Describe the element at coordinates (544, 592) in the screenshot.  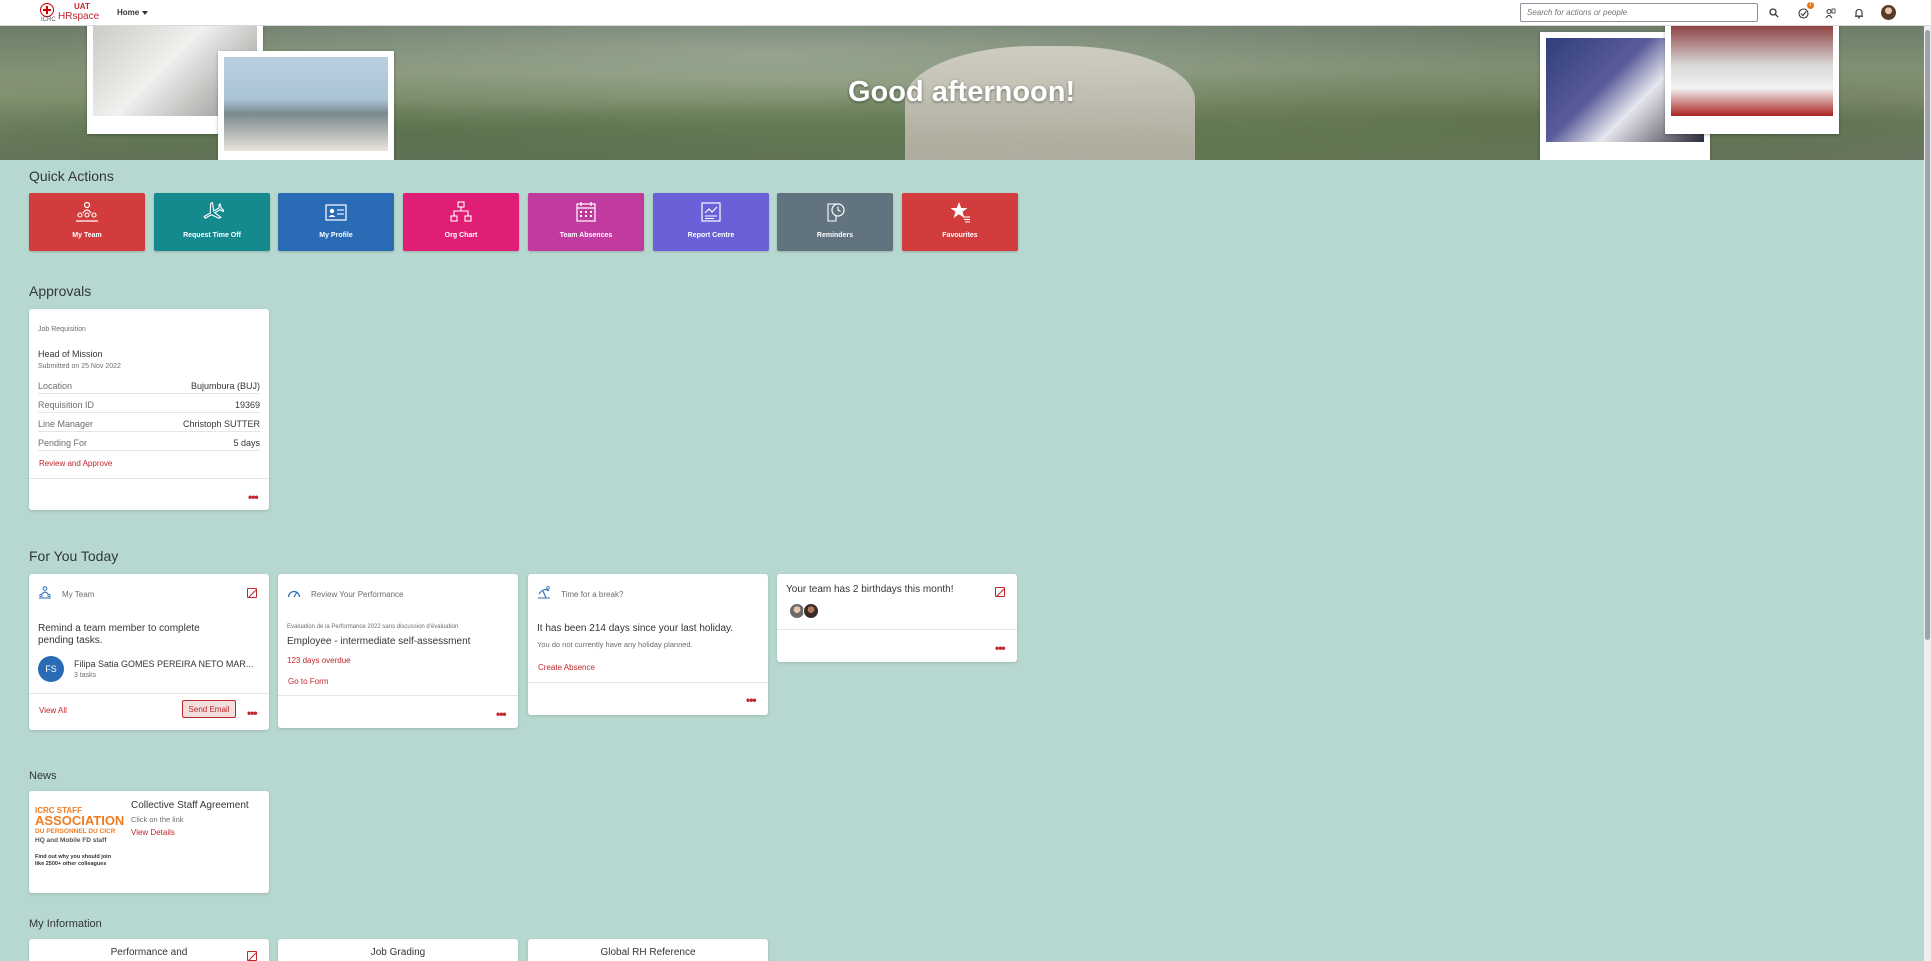
I see `beach-icon` at that location.